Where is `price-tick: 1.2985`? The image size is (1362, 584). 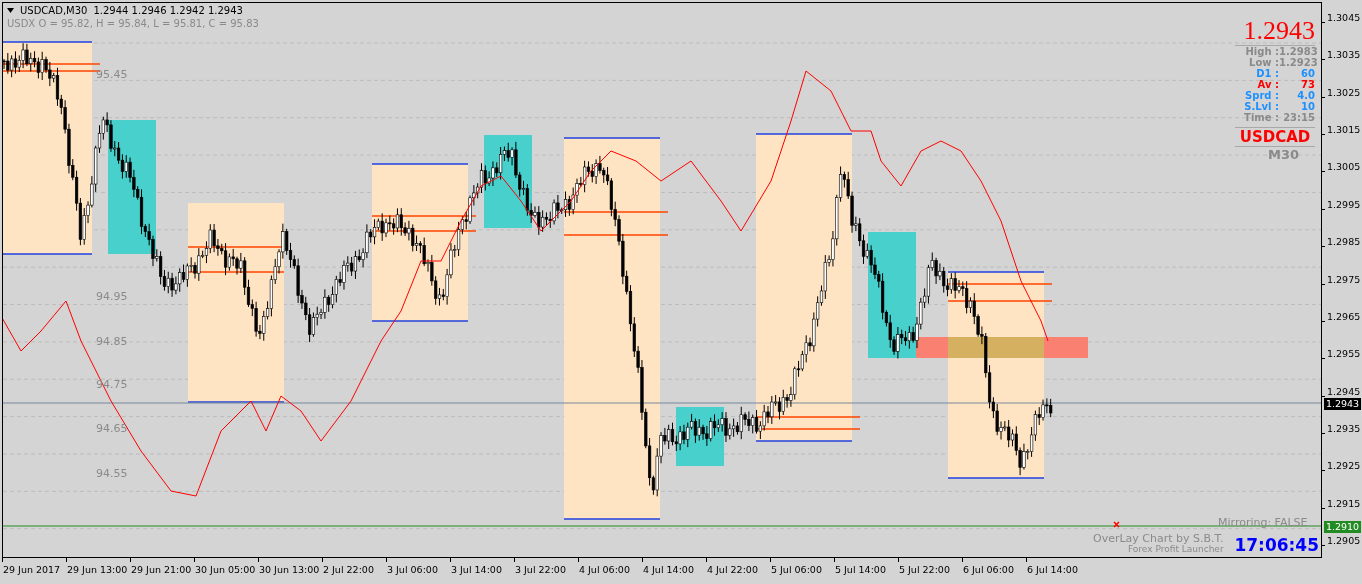
price-tick: 1.2985 is located at coordinates (1344, 242).